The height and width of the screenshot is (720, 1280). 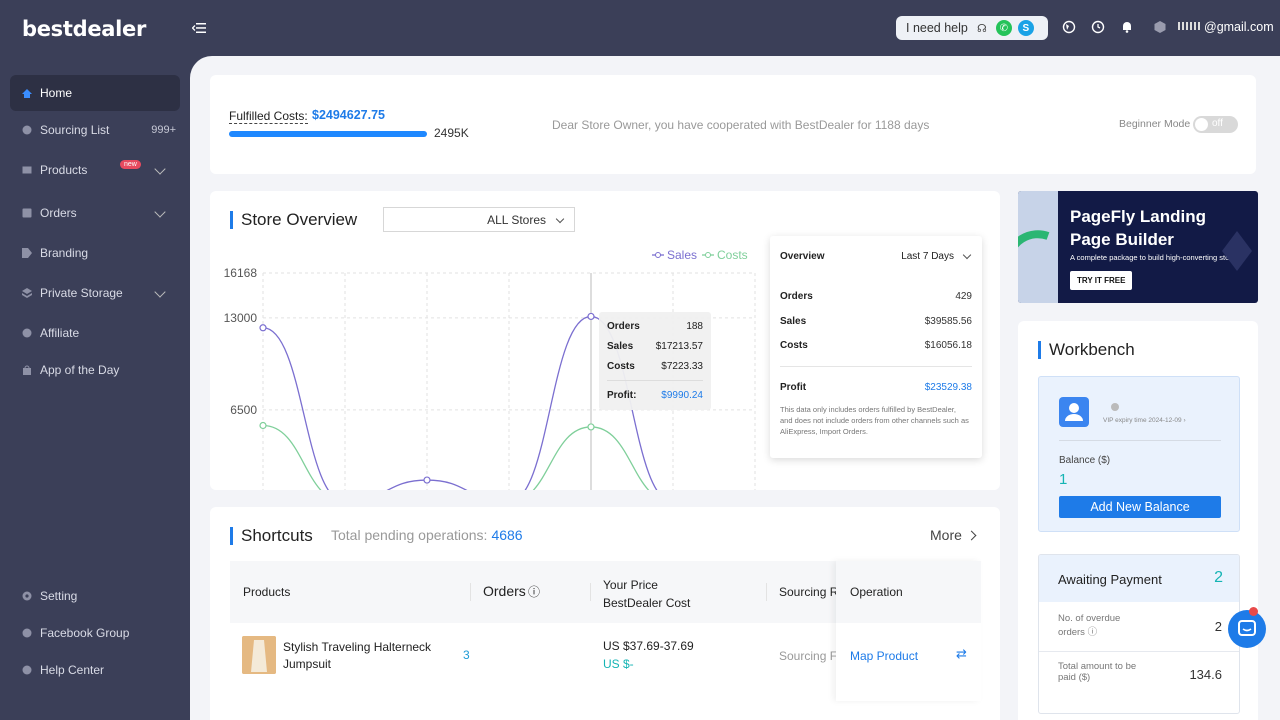 I want to click on tooltip-orders-label: Orders, so click(x=623, y=326).